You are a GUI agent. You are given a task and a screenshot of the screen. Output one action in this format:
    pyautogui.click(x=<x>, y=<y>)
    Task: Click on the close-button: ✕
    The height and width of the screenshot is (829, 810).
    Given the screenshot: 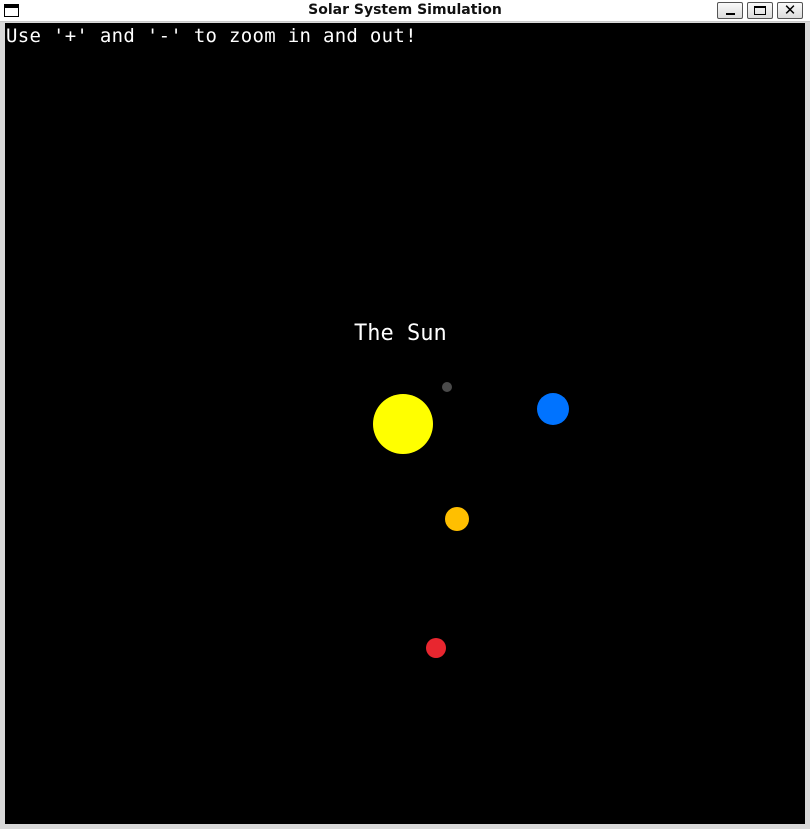 What is the action you would take?
    pyautogui.click(x=790, y=10)
    